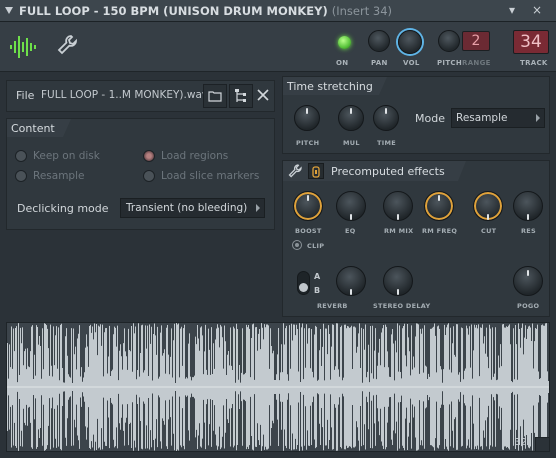  Describe the element at coordinates (187, 208) in the screenshot. I see `declicking-mode-value: Transient (no bleeding)` at that location.